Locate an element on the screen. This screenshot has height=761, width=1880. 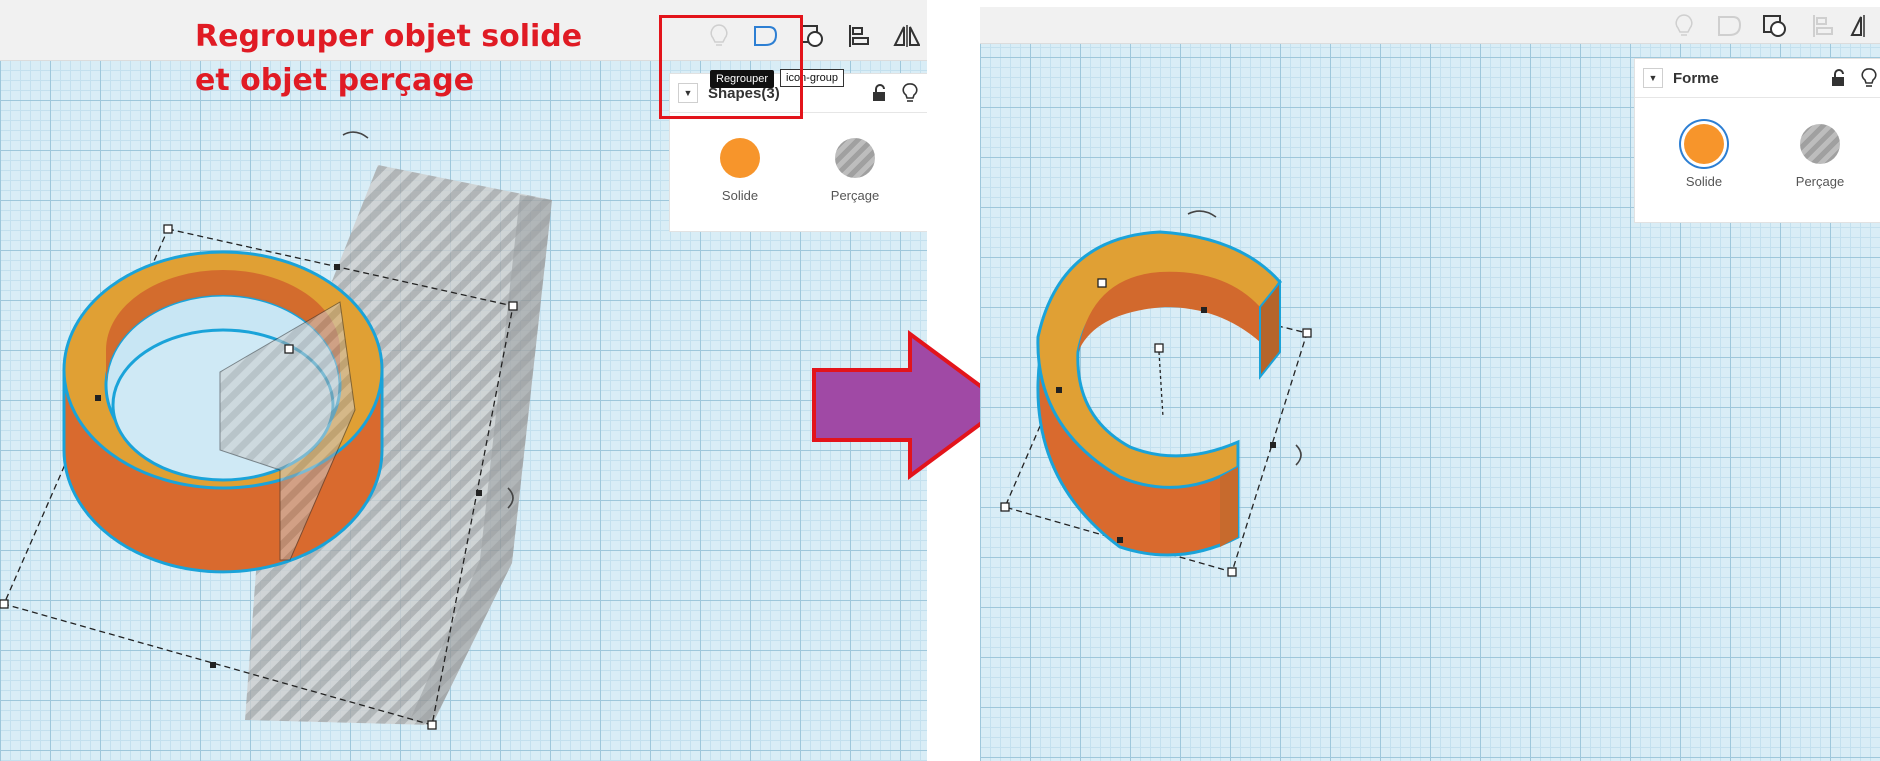
annotation-title: Regrouper objet solide et objet perçage is located at coordinates (388, 59).